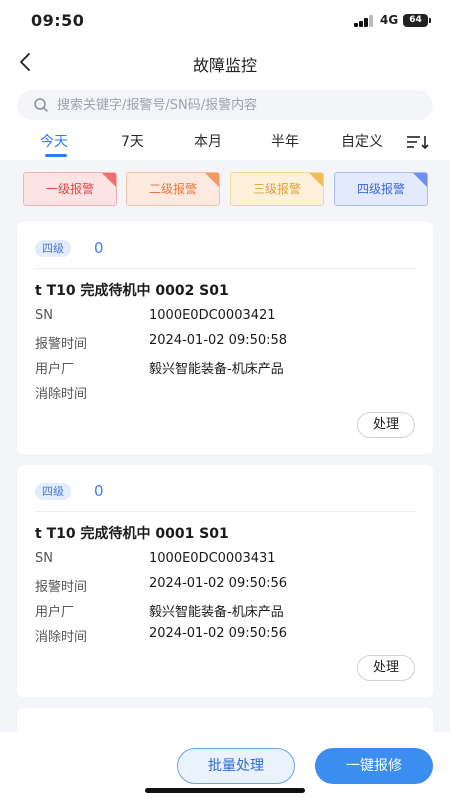  I want to click on sn-value: 1000E0DC0003421, so click(212, 315).